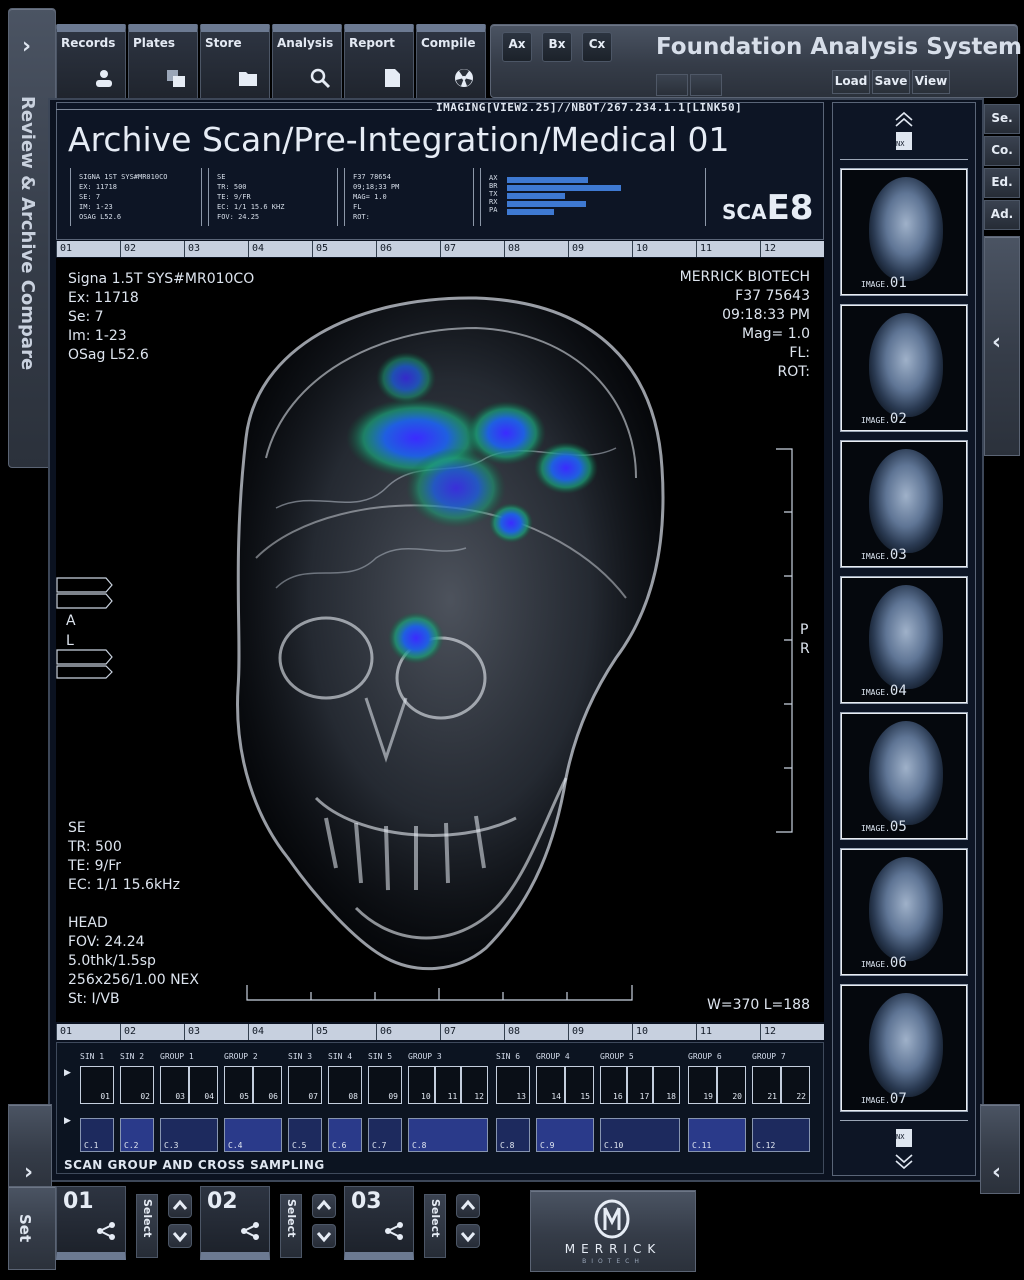 The image size is (1024, 1280). What do you see at coordinates (448, 1085) in the screenshot?
I see `sample-cell: 11` at bounding box center [448, 1085].